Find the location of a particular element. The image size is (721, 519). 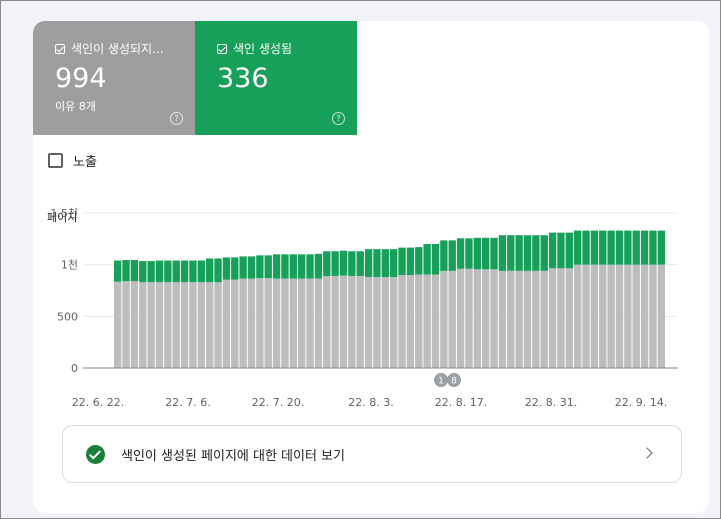

chevron-right-icon is located at coordinates (647, 453).